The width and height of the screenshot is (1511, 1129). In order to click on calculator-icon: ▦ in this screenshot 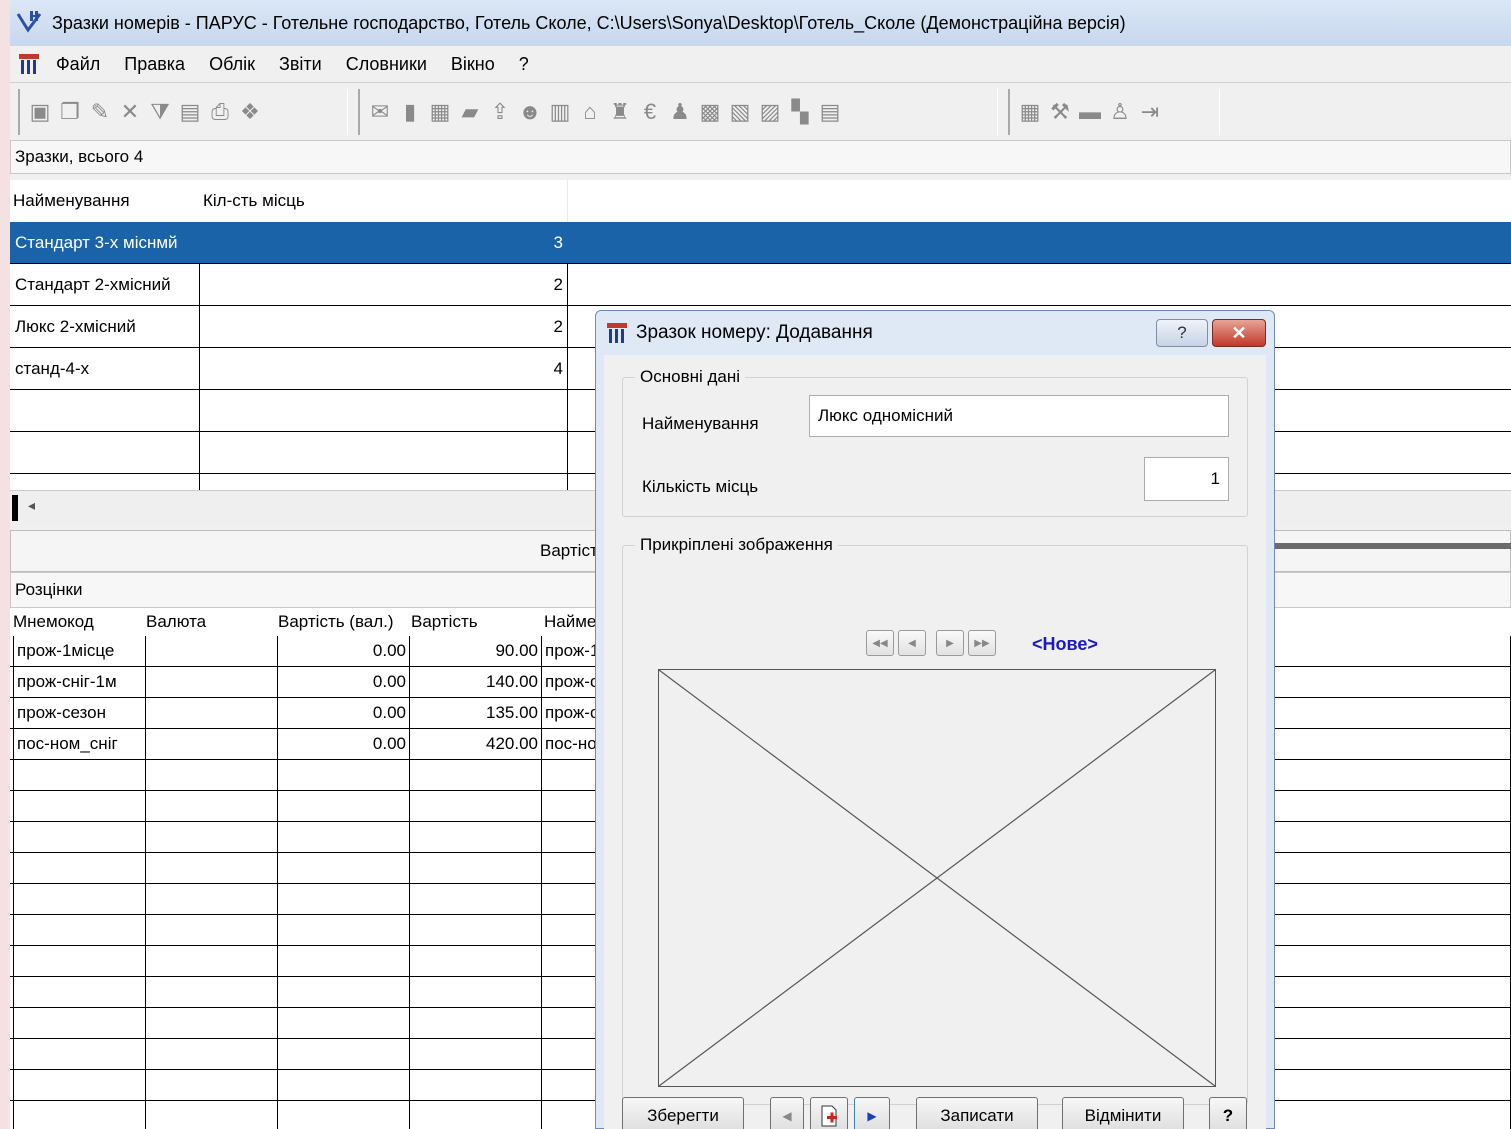, I will do `click(1030, 112)`.